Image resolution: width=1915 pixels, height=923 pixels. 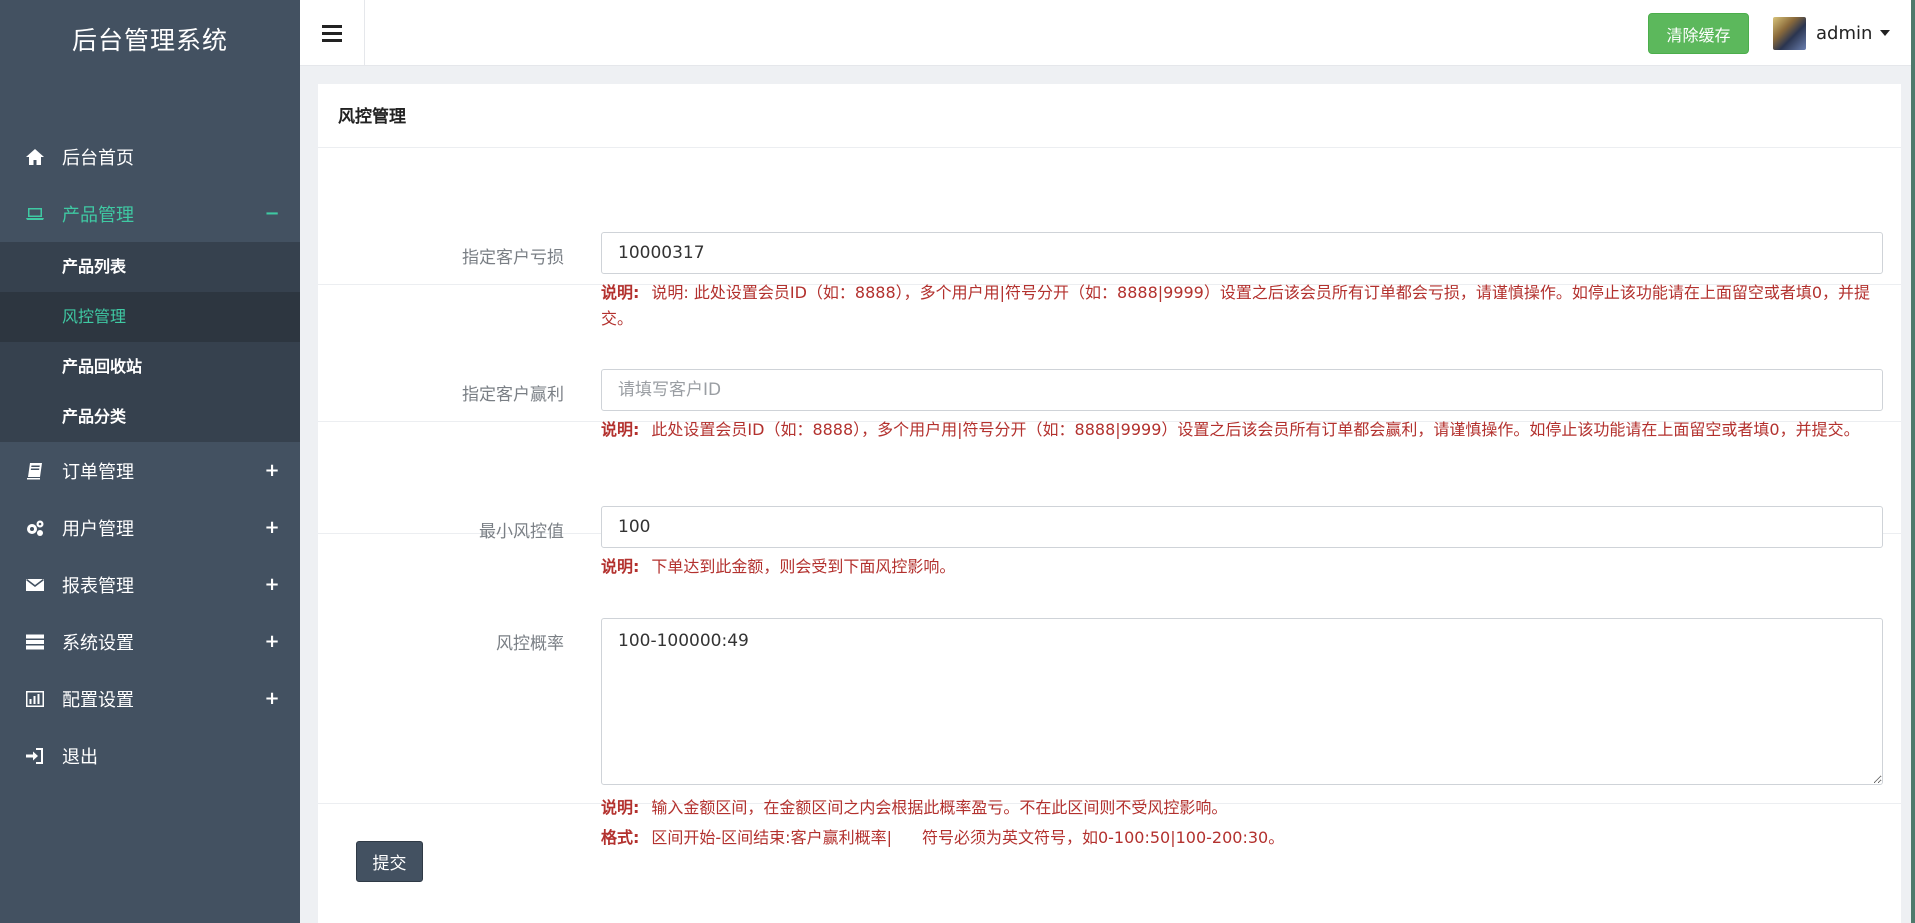 What do you see at coordinates (771, 837) in the screenshot?
I see `format-text: 区间开始-区间结束:客户赢利概率|` at bounding box center [771, 837].